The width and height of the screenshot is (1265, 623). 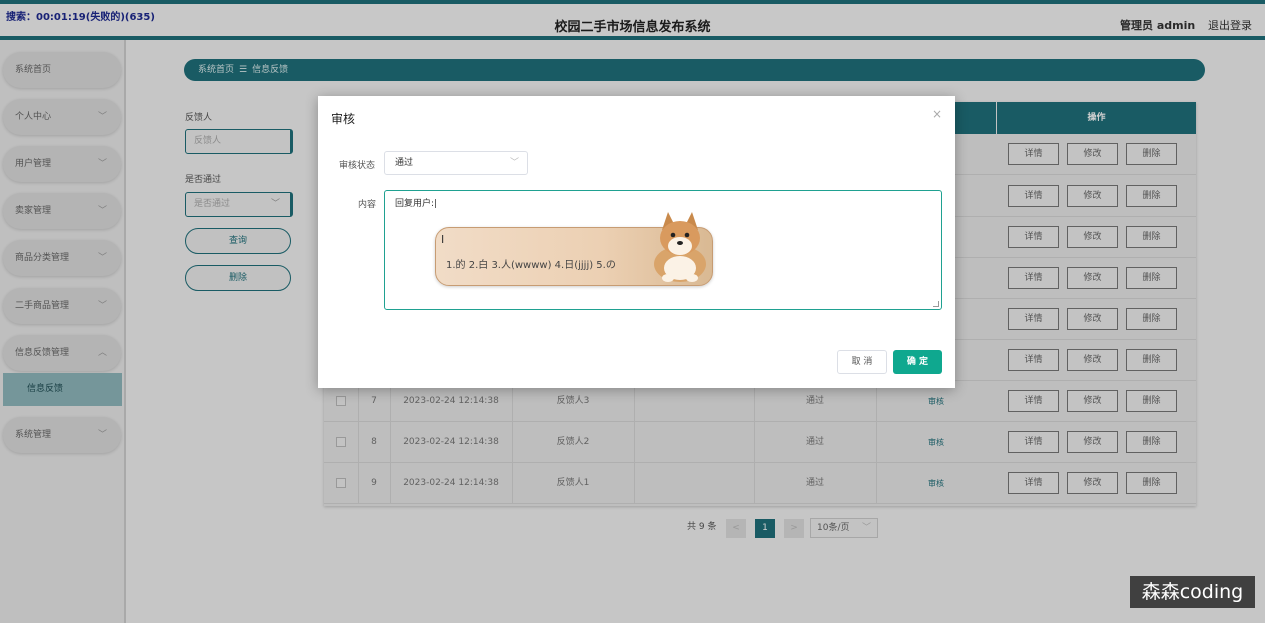 What do you see at coordinates (416, 204) in the screenshot?
I see `content-text: 回复用户:|` at bounding box center [416, 204].